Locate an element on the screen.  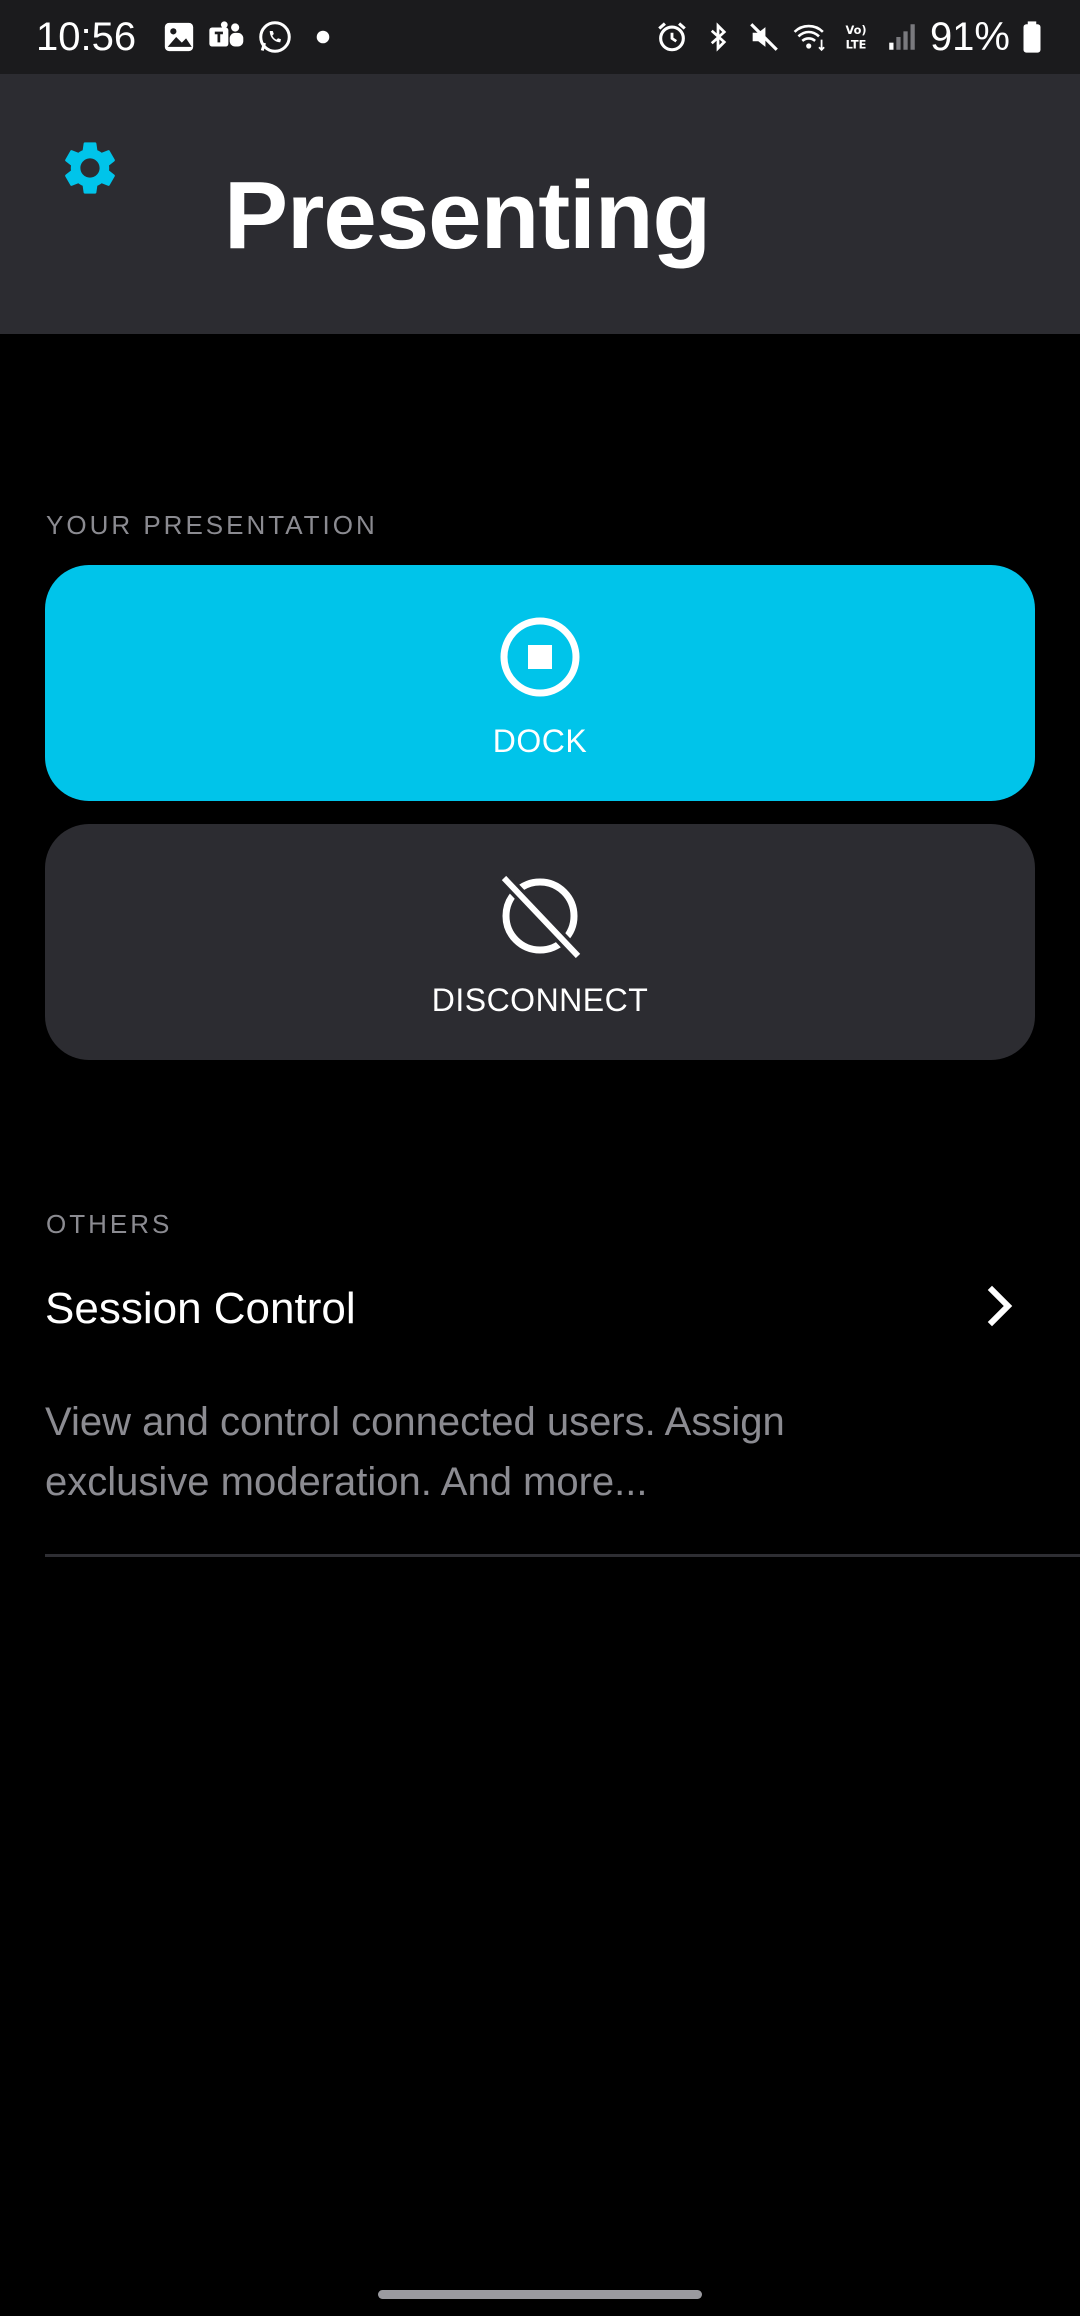
disconnect-icon is located at coordinates (540, 916).